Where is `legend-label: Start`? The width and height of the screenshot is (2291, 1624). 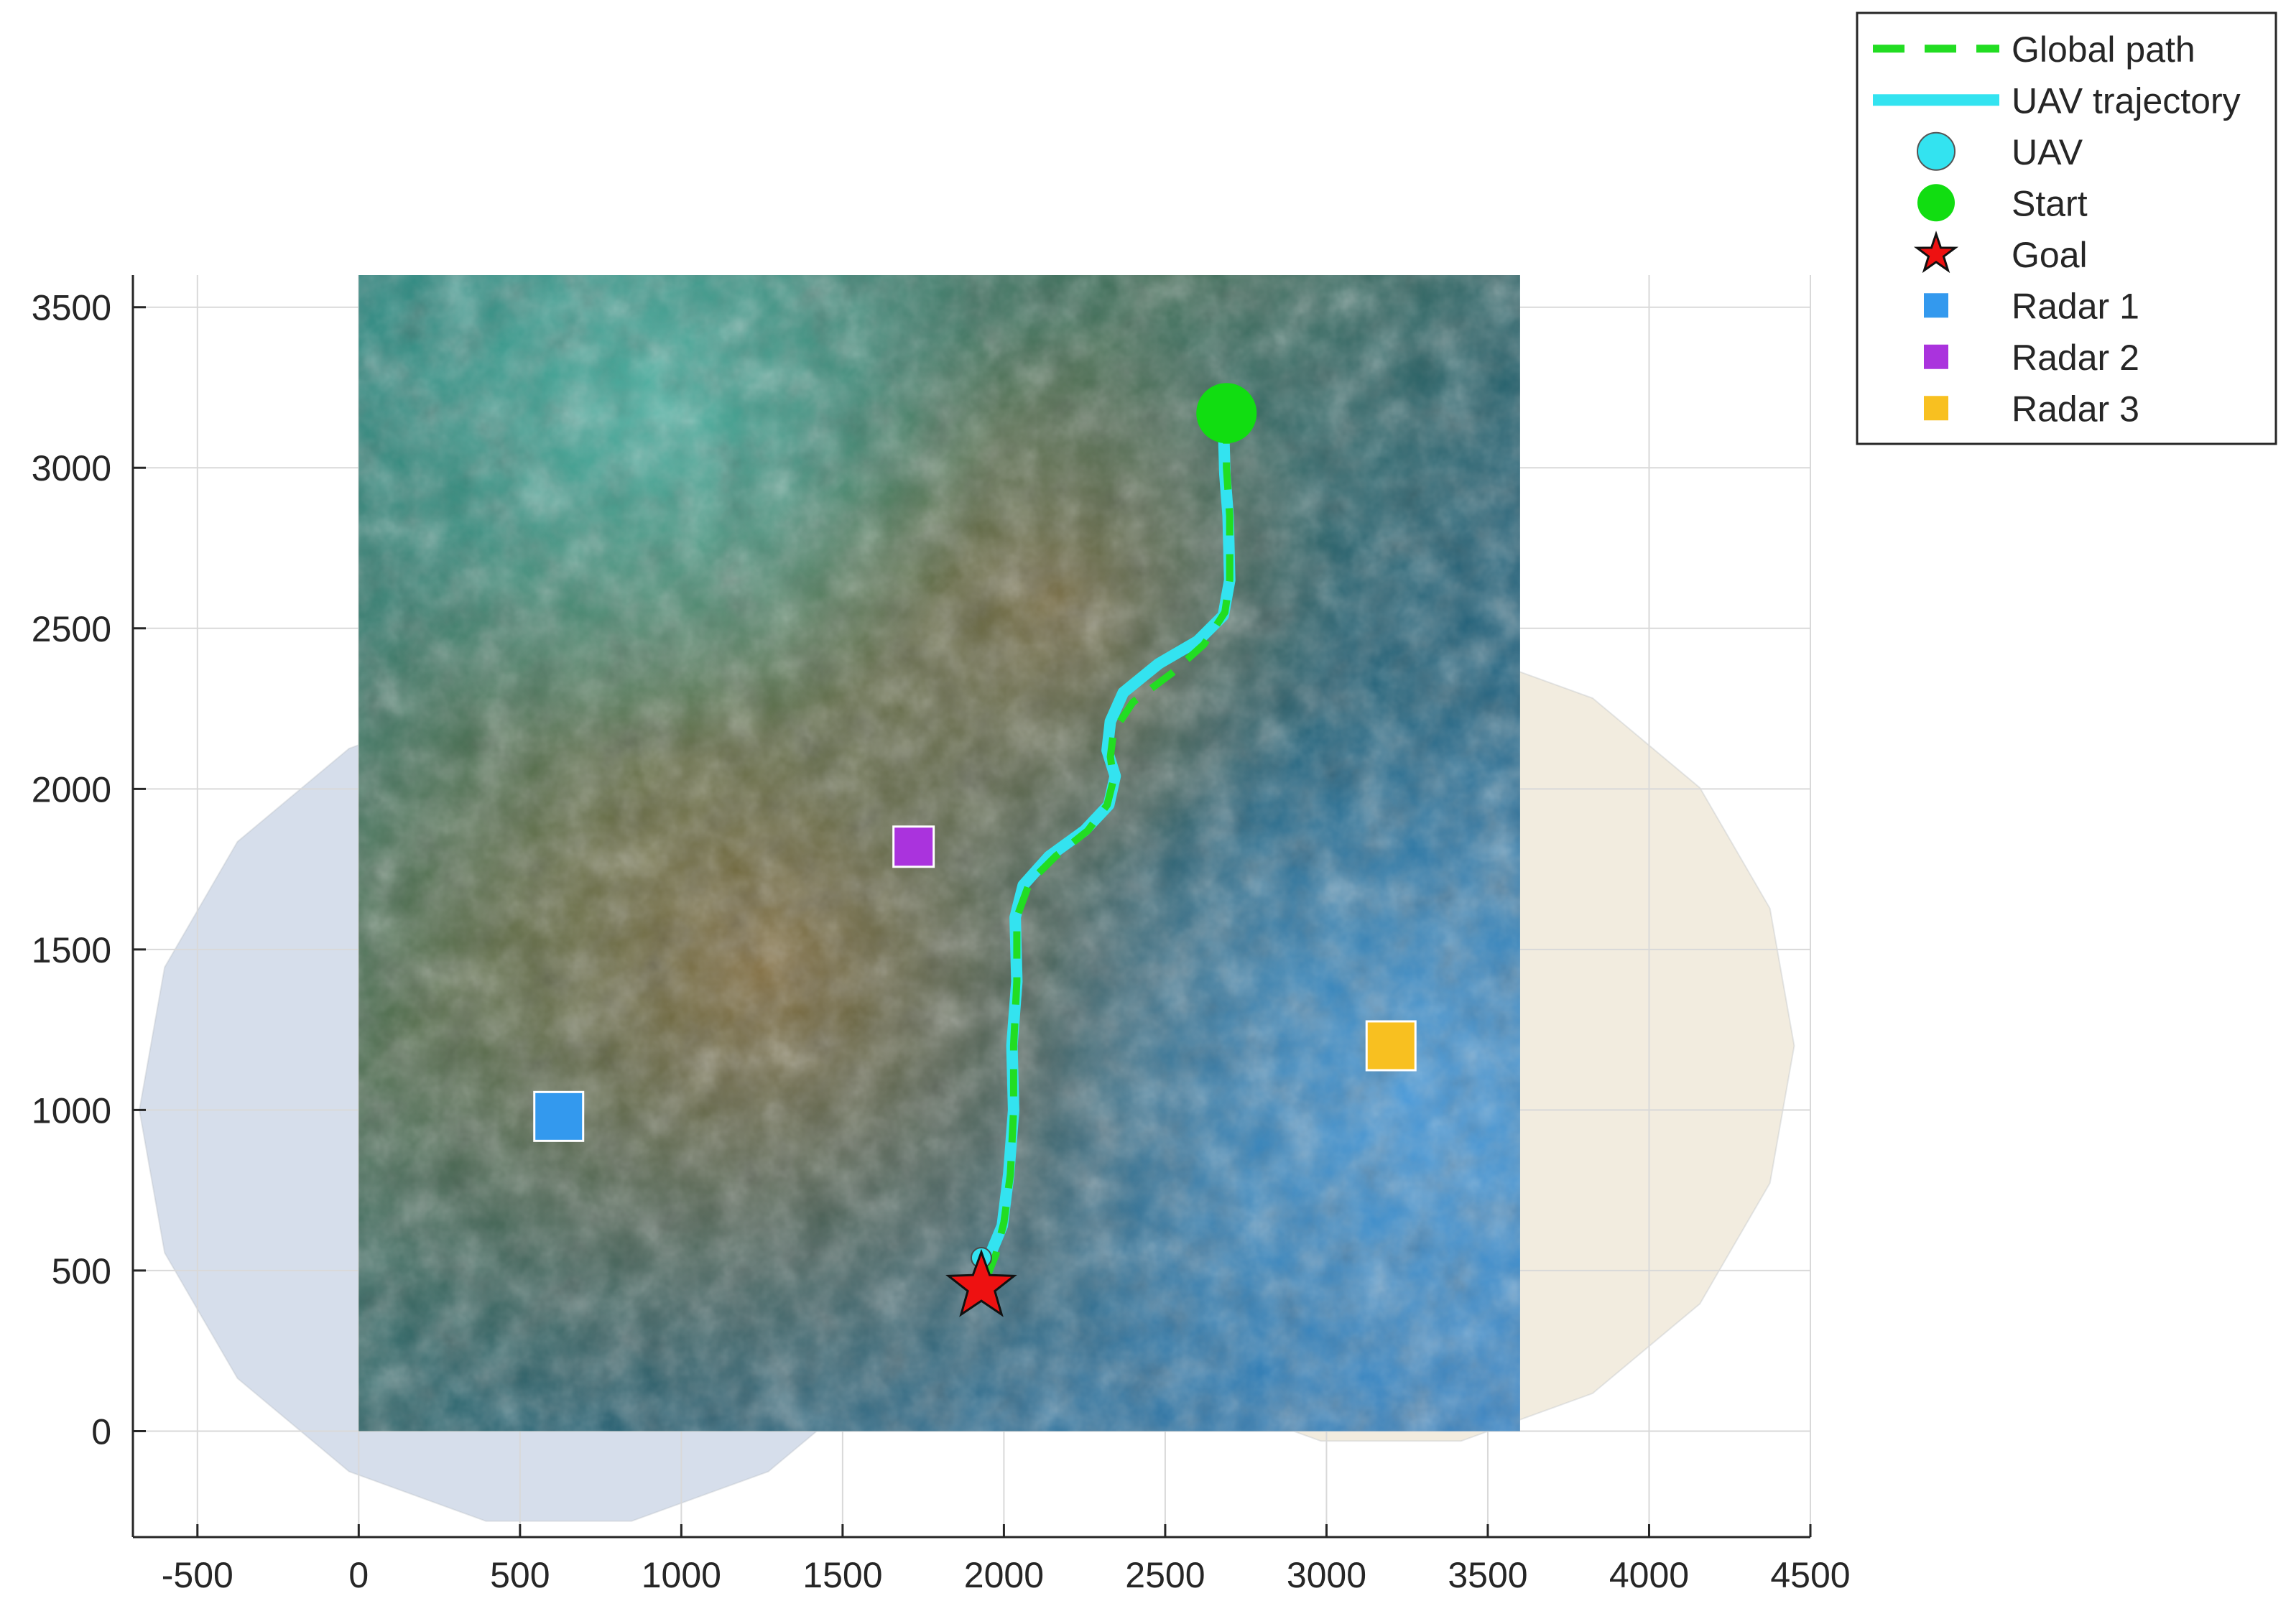 legend-label: Start is located at coordinates (2050, 203).